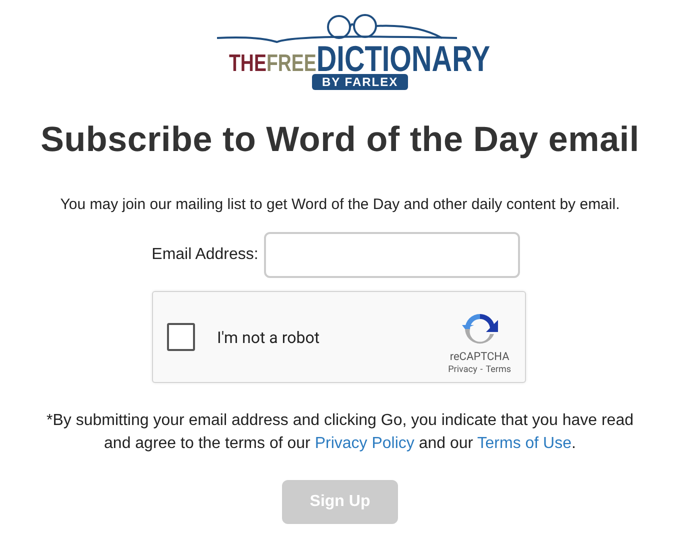  I want to click on captcha-checkbox, so click(181, 337).